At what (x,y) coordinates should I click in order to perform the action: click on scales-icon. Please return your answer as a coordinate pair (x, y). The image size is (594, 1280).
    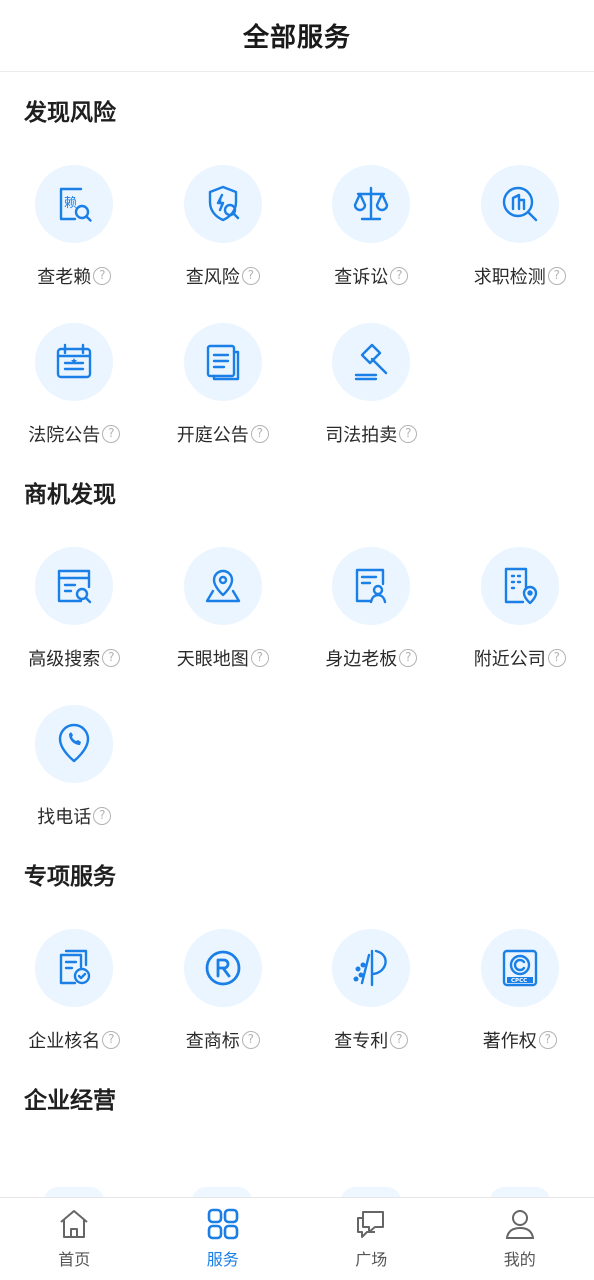
    Looking at the image, I should click on (371, 204).